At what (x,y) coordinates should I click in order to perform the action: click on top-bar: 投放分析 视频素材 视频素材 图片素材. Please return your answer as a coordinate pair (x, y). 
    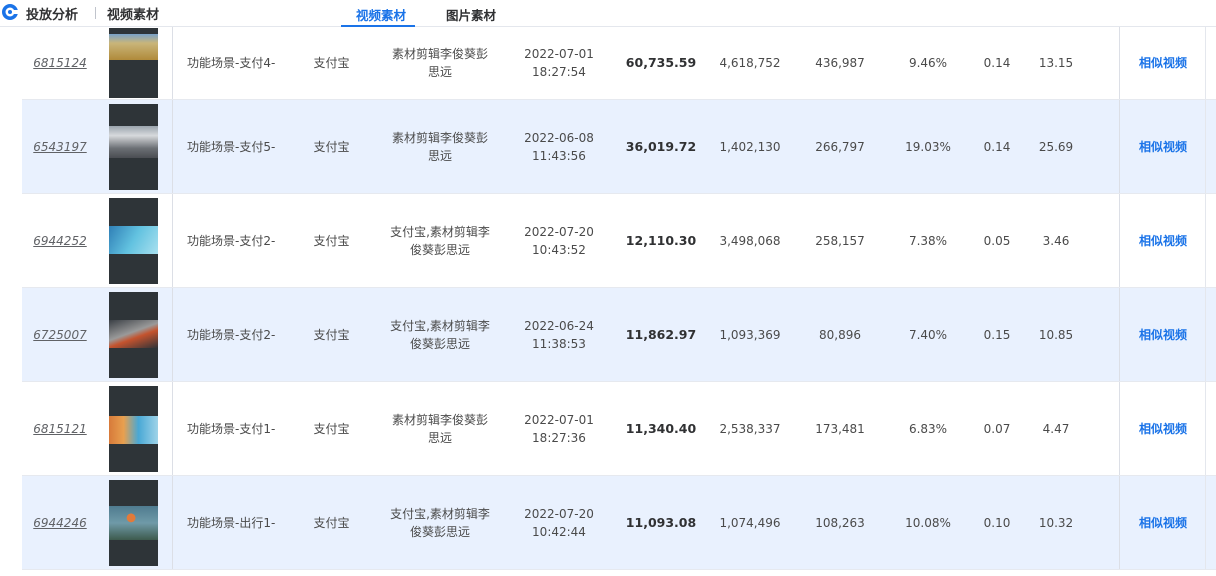
    Looking at the image, I should click on (608, 13).